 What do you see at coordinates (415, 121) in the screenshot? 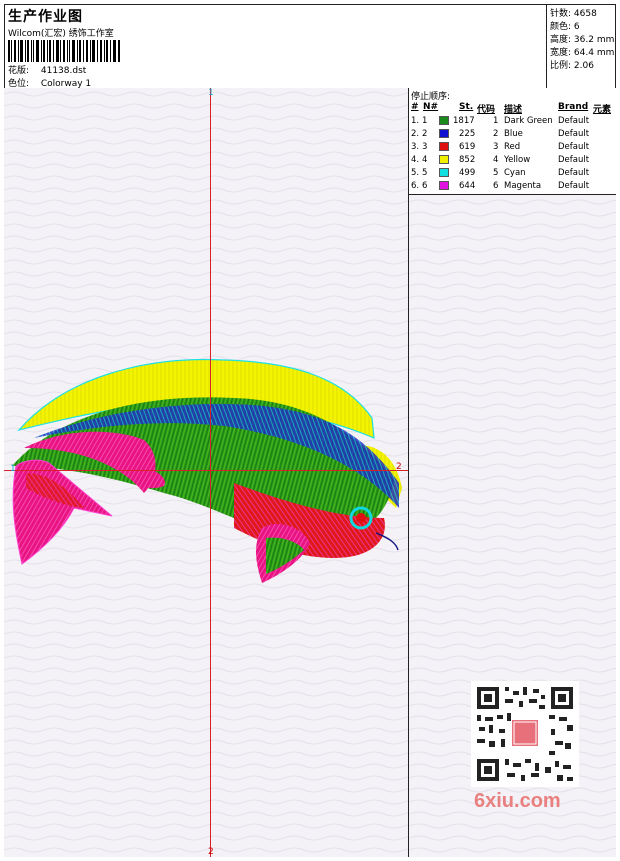
I see `row-idx: 1.` at bounding box center [415, 121].